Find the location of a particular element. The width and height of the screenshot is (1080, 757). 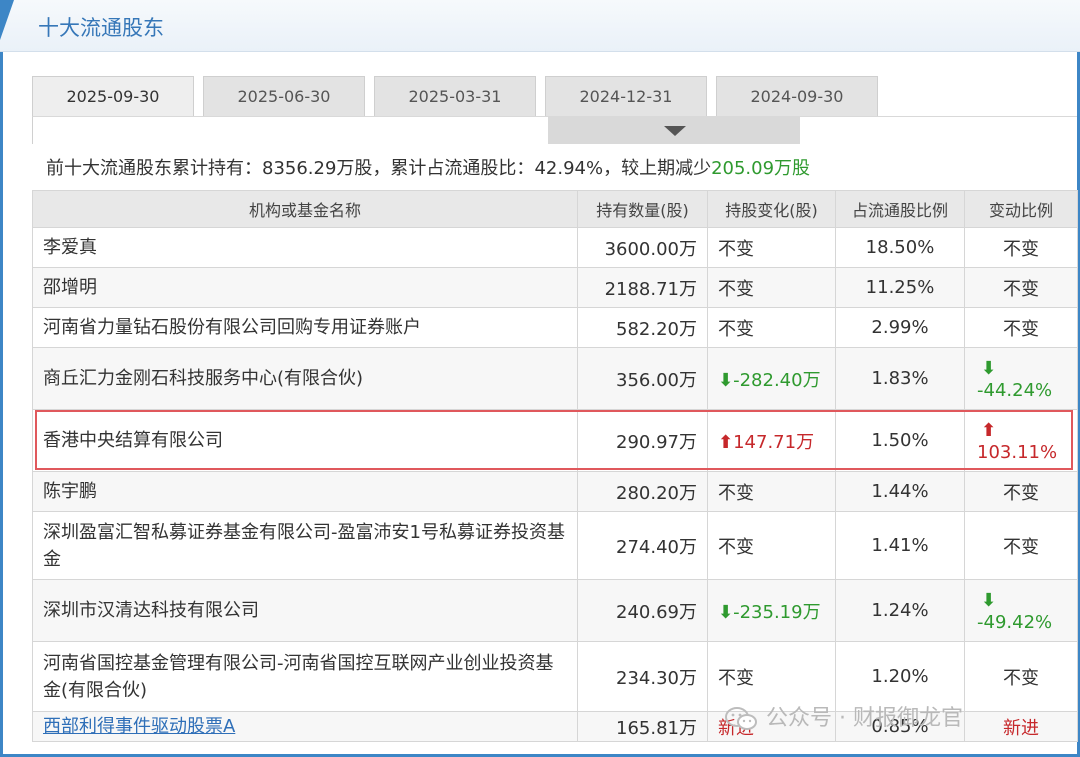

table-row: 邵增明 2188.71万 不变 11.25% 不变 is located at coordinates (555, 287).